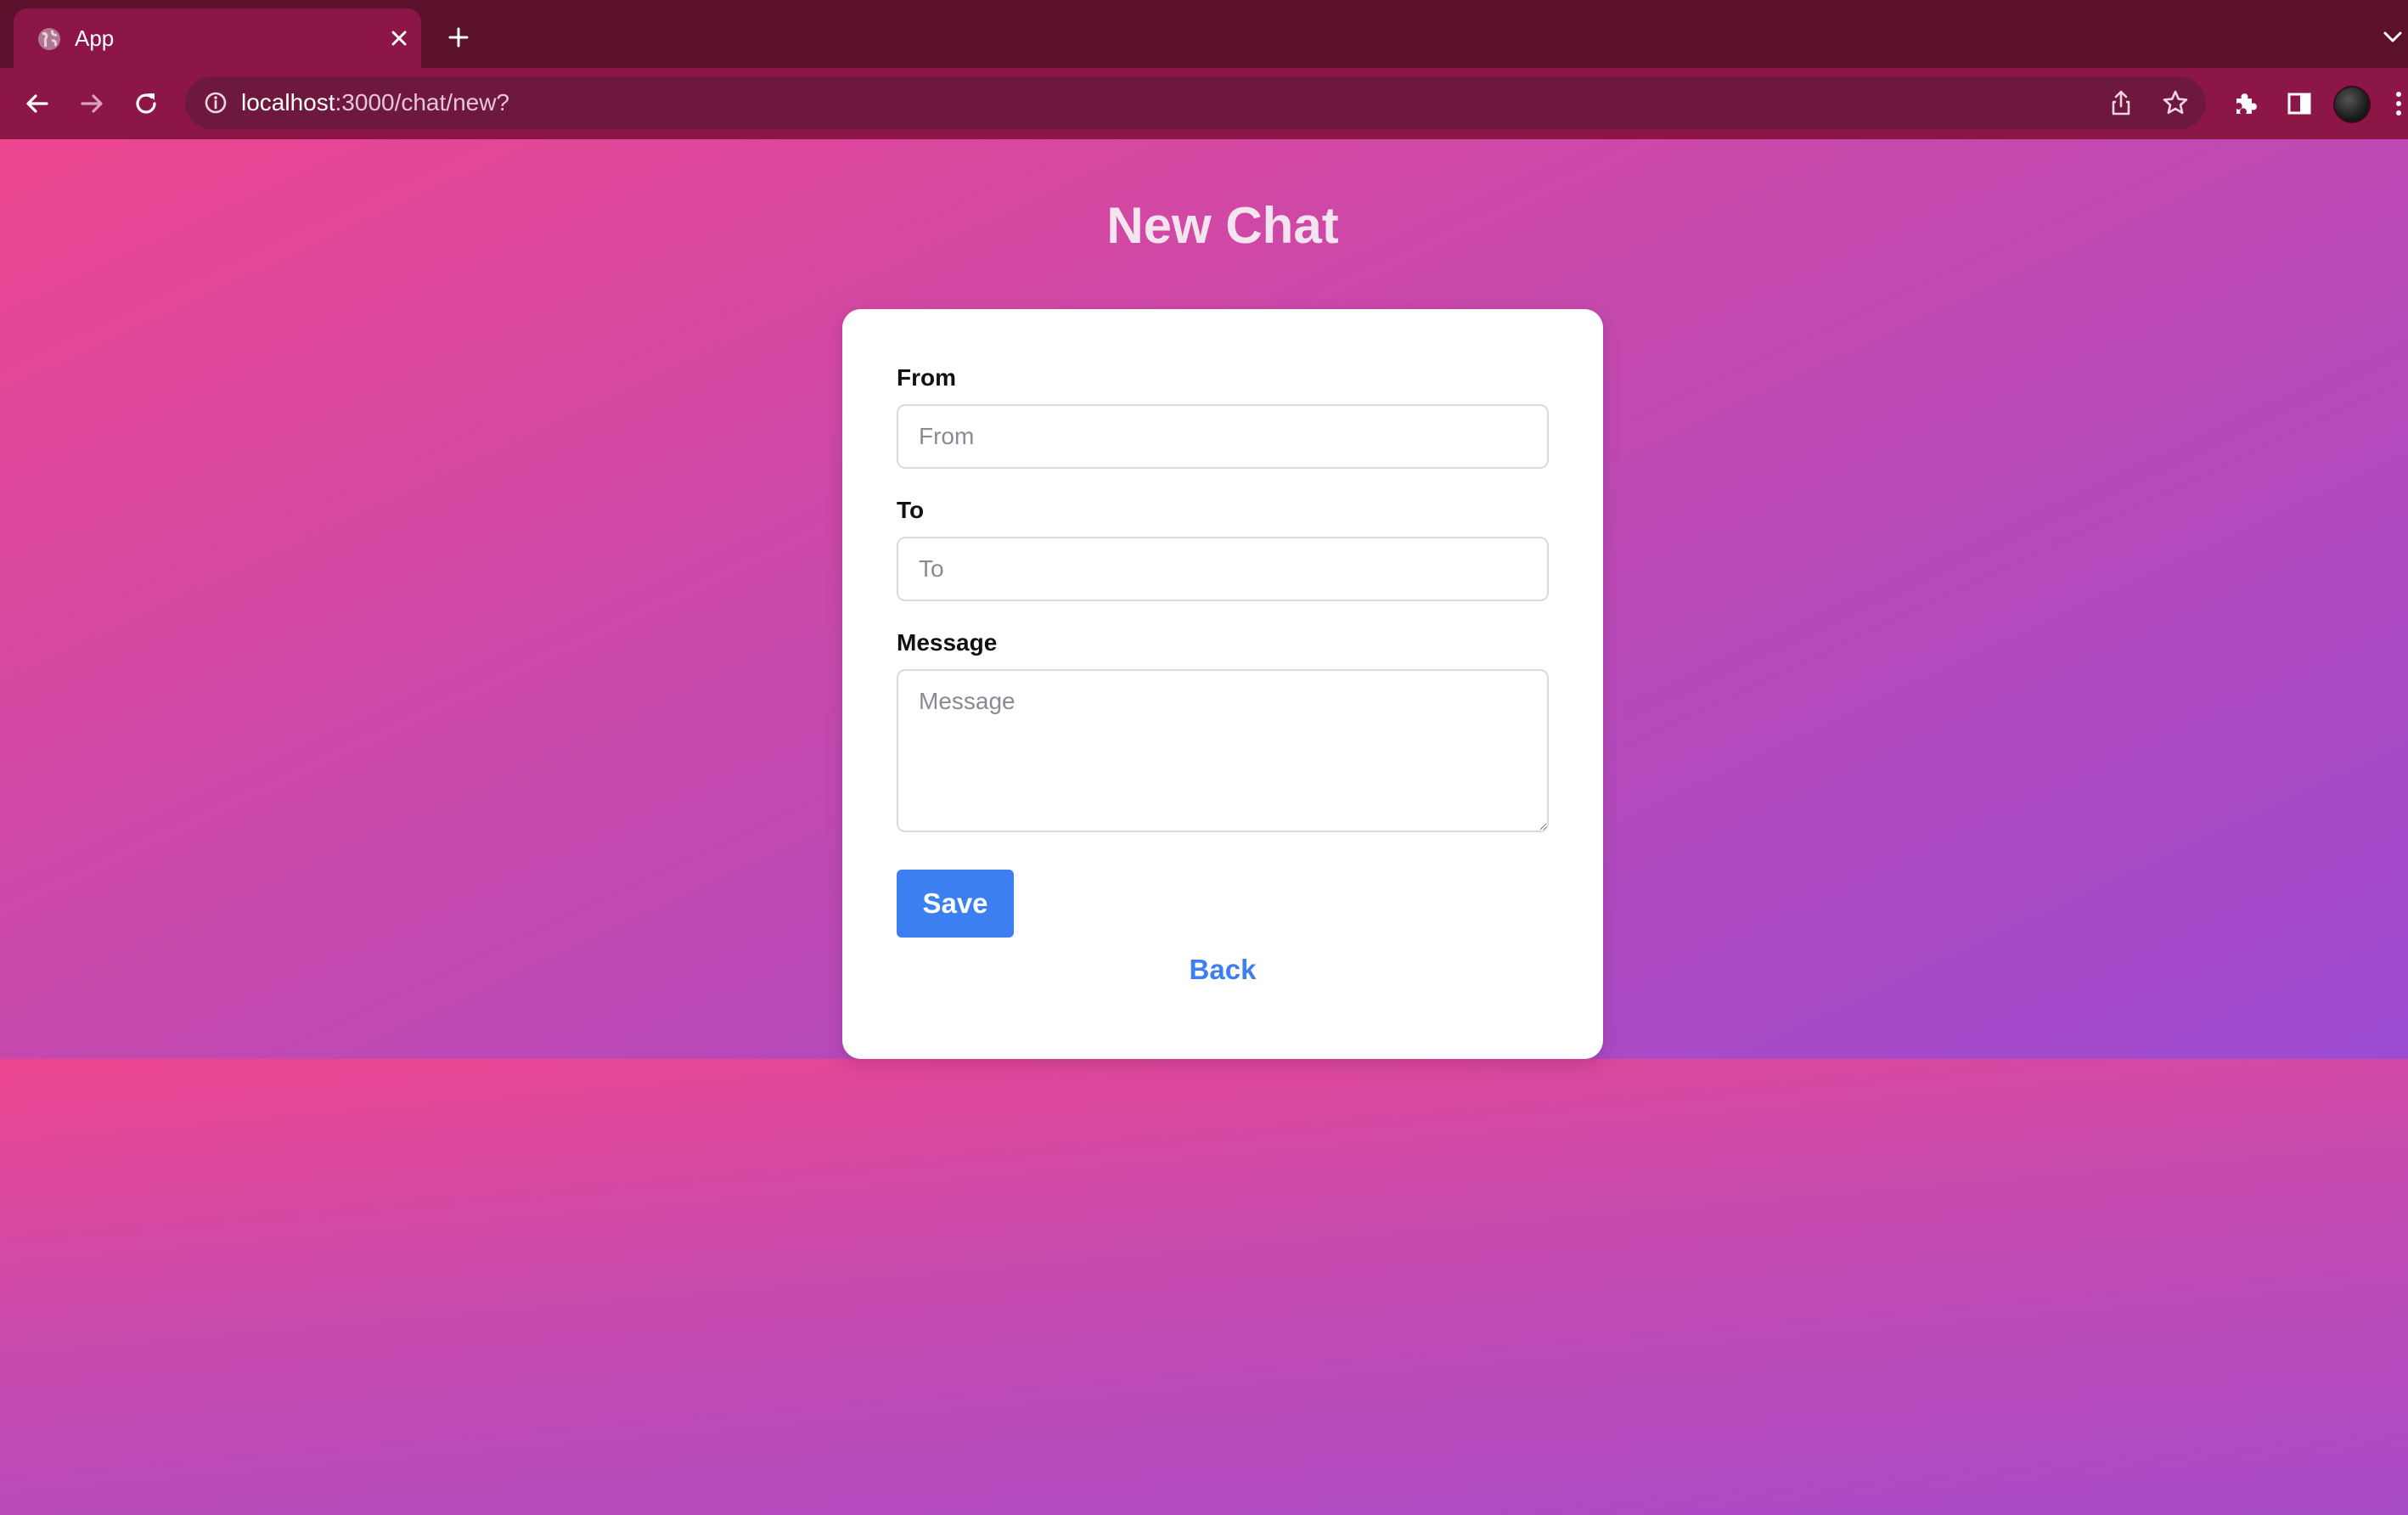 The height and width of the screenshot is (1515, 2408). I want to click on chevron-down-icon, so click(2392, 36).